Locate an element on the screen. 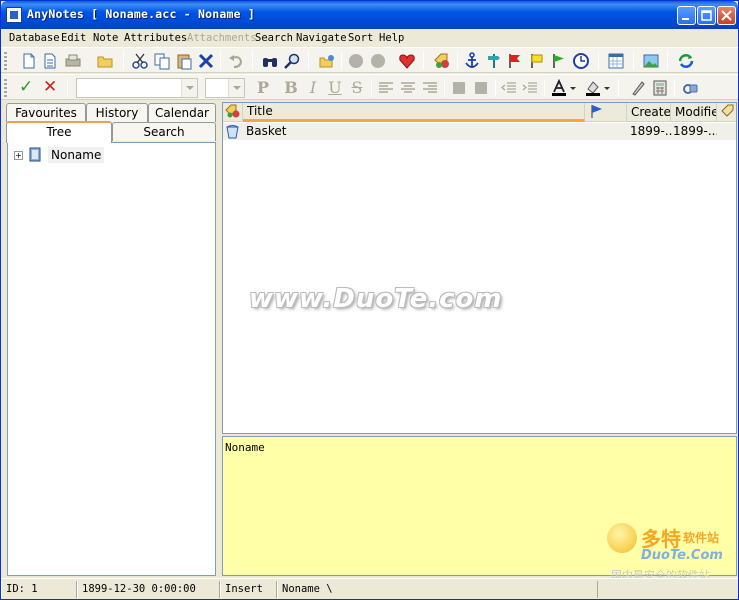 The height and width of the screenshot is (600, 739). picture-icon is located at coordinates (651, 61).